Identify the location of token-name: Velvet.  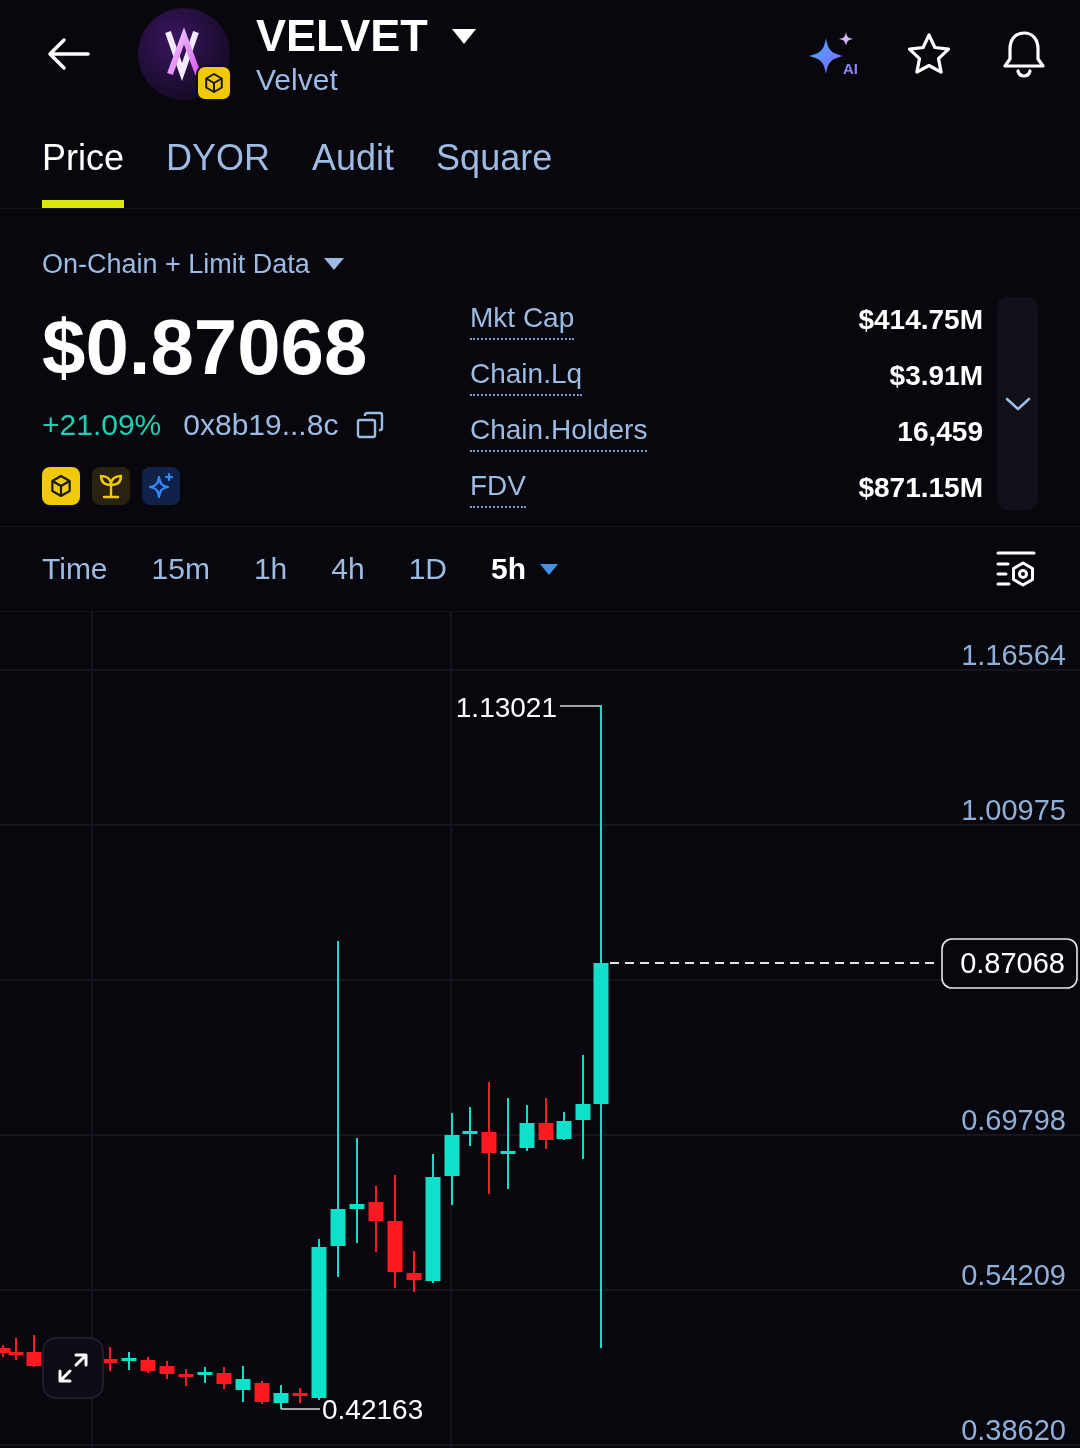
(297, 80).